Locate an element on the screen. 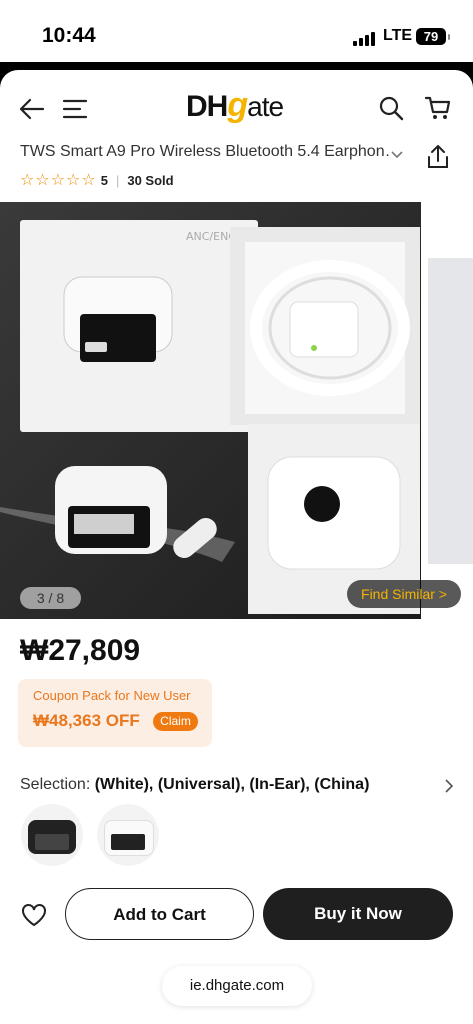  add-to-cart-button: Add to Cart is located at coordinates (159, 914).